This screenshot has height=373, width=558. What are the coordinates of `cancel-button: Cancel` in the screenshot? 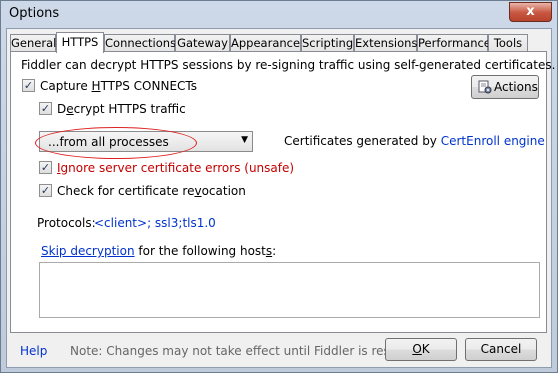 It's located at (501, 349).